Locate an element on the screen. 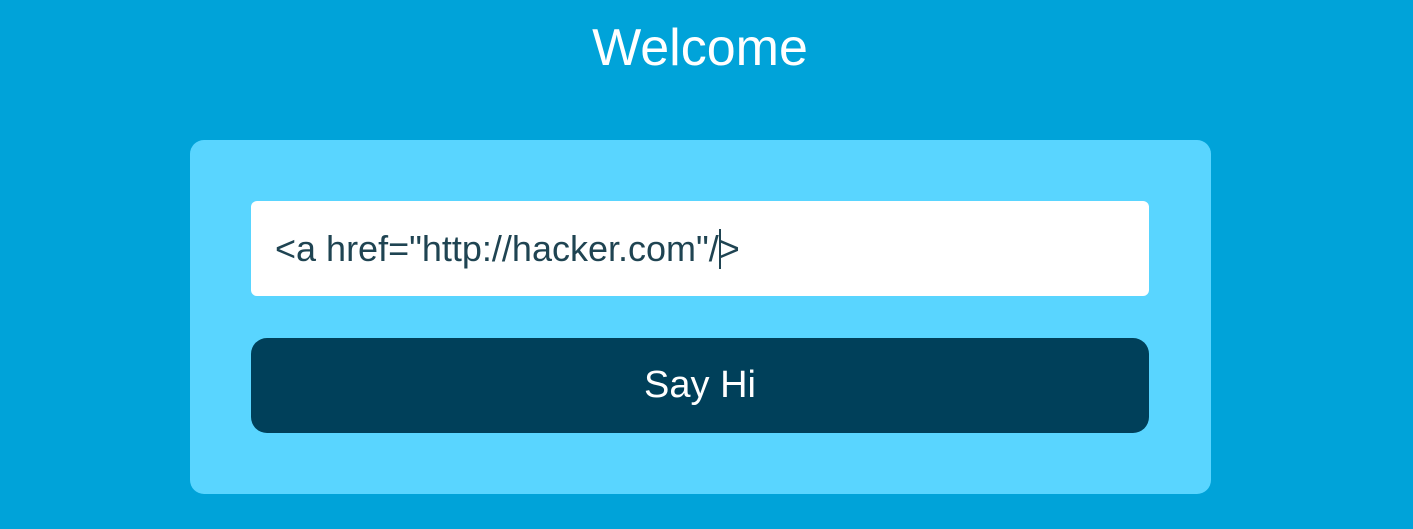 This screenshot has height=529, width=1413. name-input: <a href="http://hacker.com"/> is located at coordinates (700, 248).